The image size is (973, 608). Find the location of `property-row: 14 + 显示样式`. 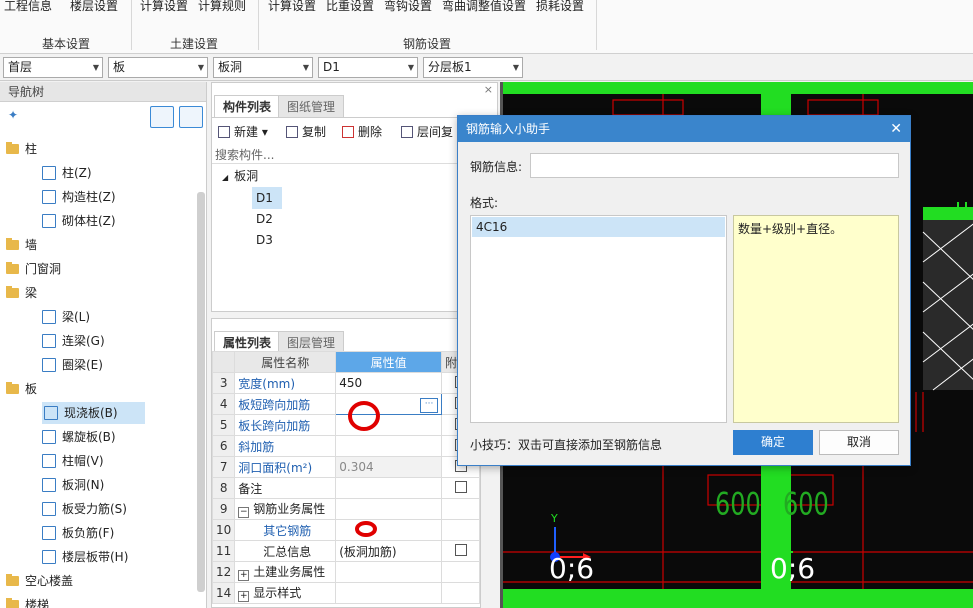

property-row: 14 + 显示样式 is located at coordinates (345, 593).